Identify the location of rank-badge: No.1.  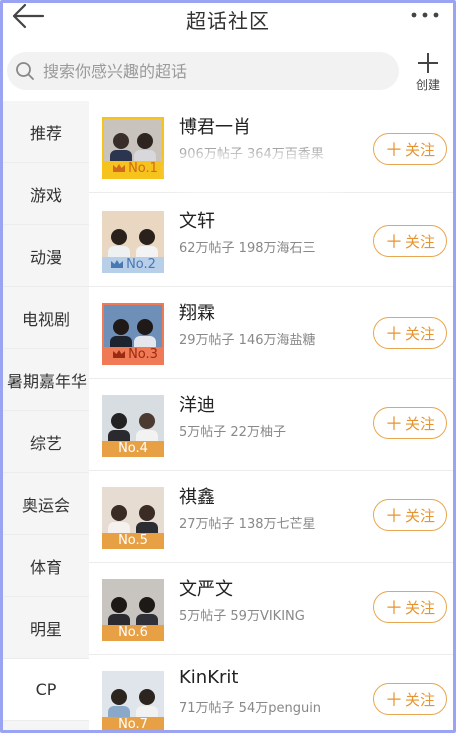
(133, 169).